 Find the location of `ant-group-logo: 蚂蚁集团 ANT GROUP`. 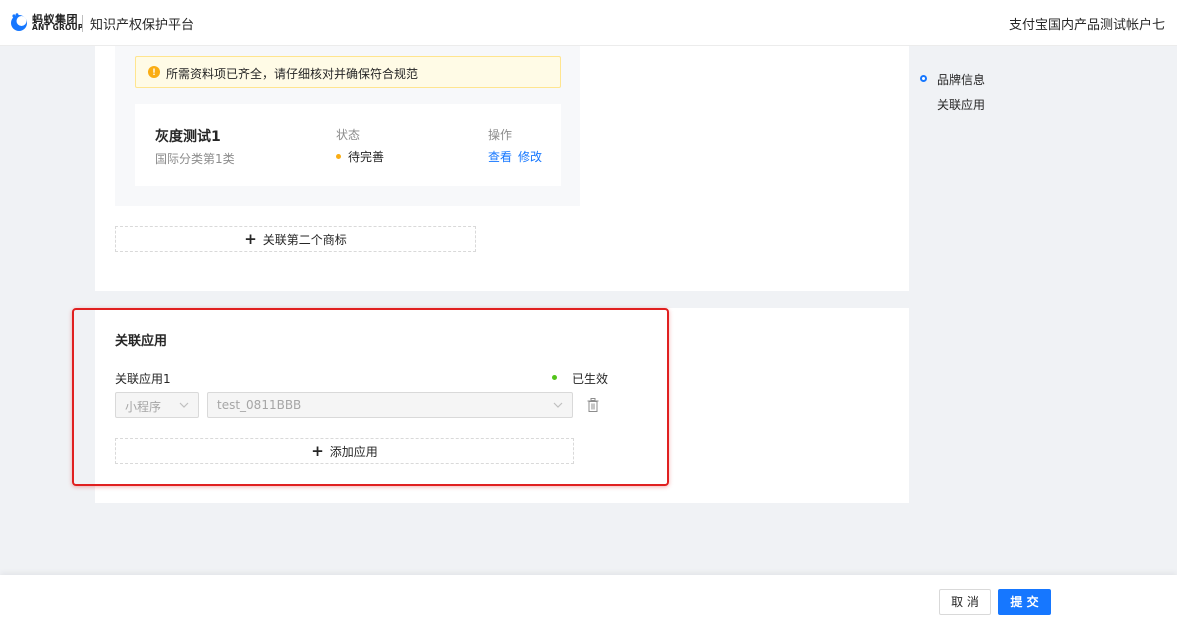

ant-group-logo: 蚂蚁集团 ANT GROUP is located at coordinates (46, 23).